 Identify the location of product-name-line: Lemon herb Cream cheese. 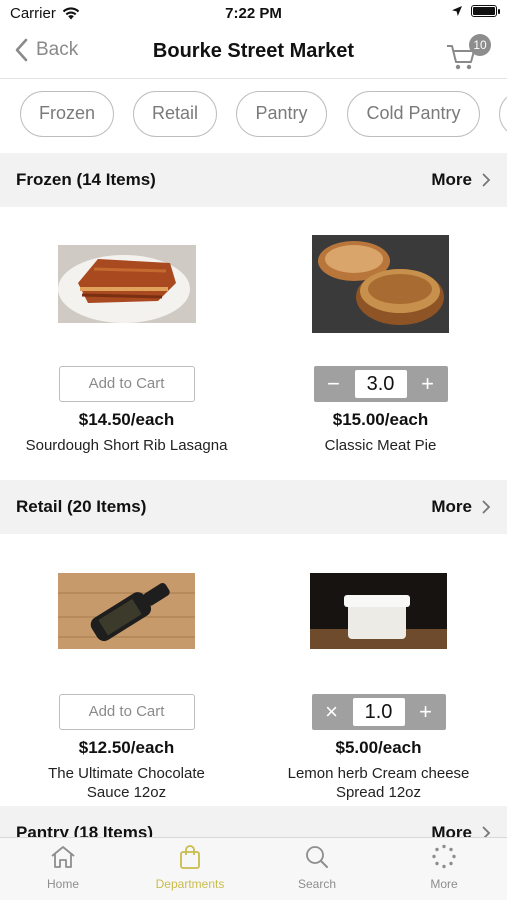
(378, 773).